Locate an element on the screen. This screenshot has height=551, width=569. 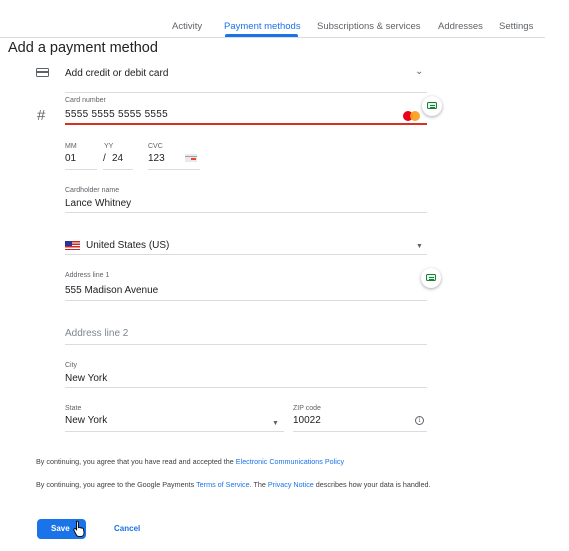
divider is located at coordinates (246, 92).